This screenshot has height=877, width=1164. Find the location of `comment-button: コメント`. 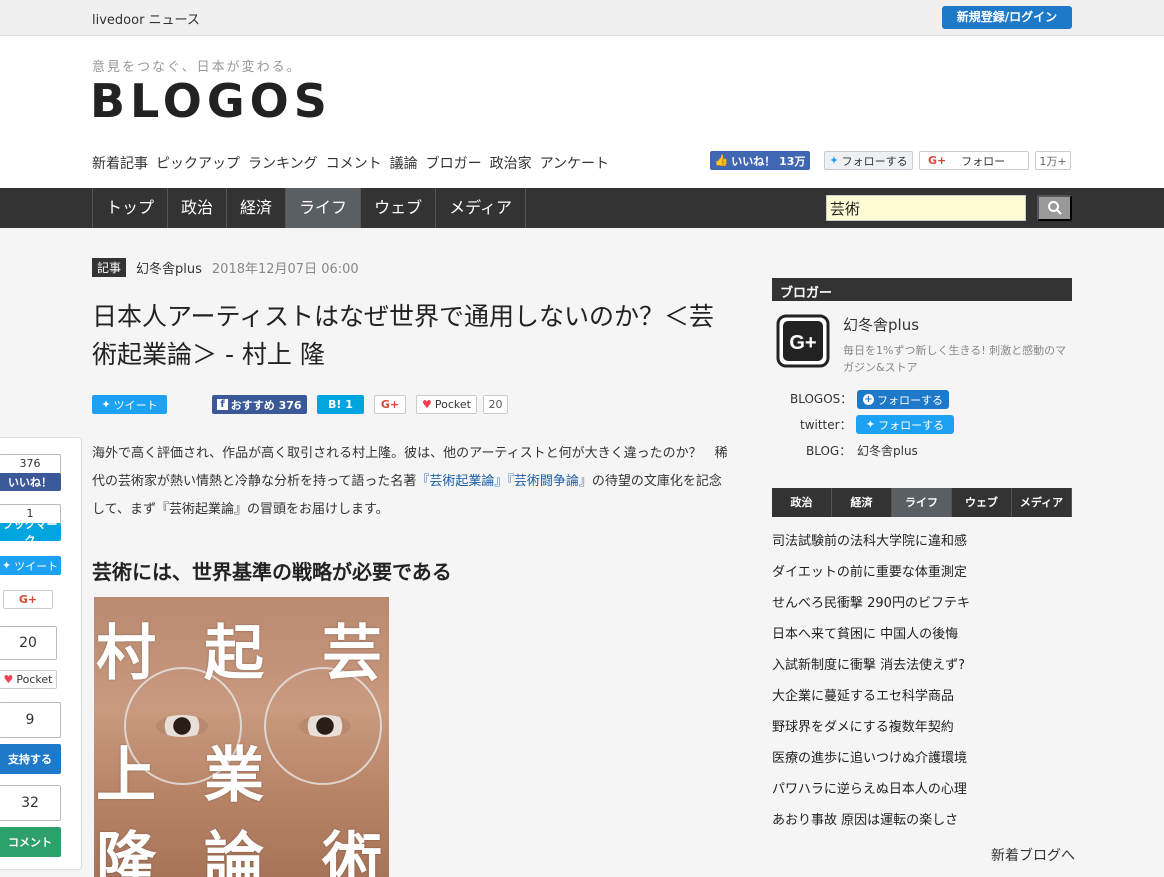

comment-button: コメント is located at coordinates (30, 842).